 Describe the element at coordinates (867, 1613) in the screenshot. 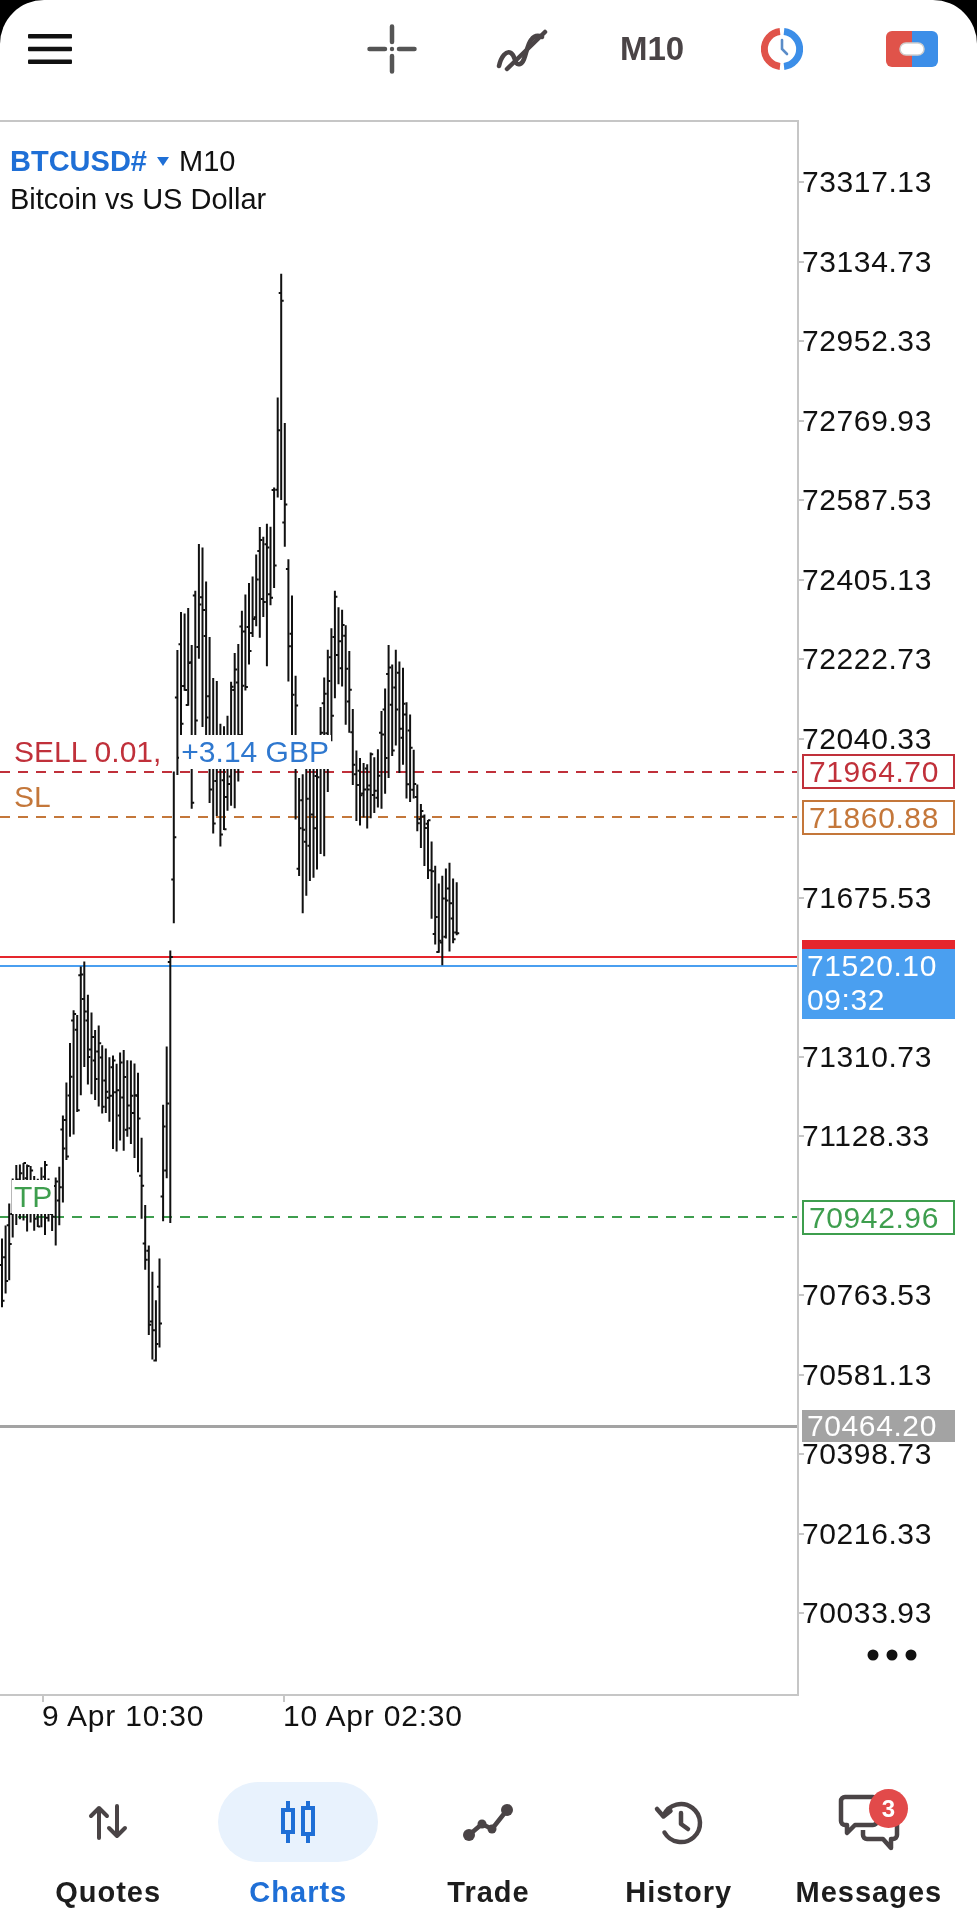

I see `price-axis-label: 70033.93` at that location.